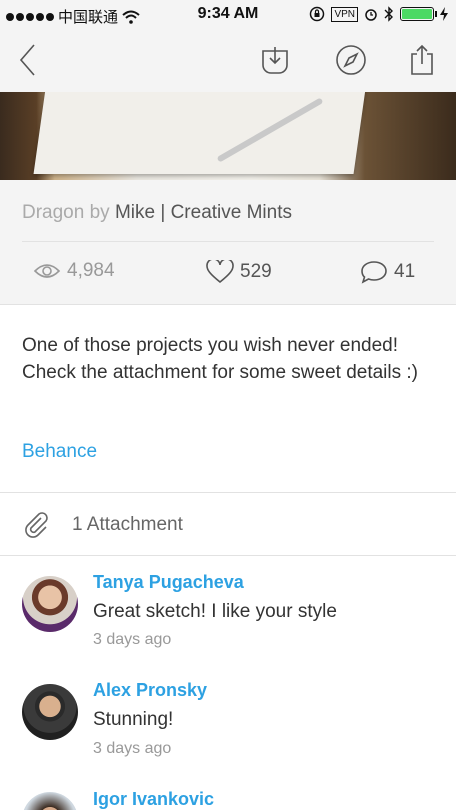 This screenshot has height=810, width=456. What do you see at coordinates (228, 725) in the screenshot?
I see `comment-item: Alex Pronsky Stunning! 3 days ago` at bounding box center [228, 725].